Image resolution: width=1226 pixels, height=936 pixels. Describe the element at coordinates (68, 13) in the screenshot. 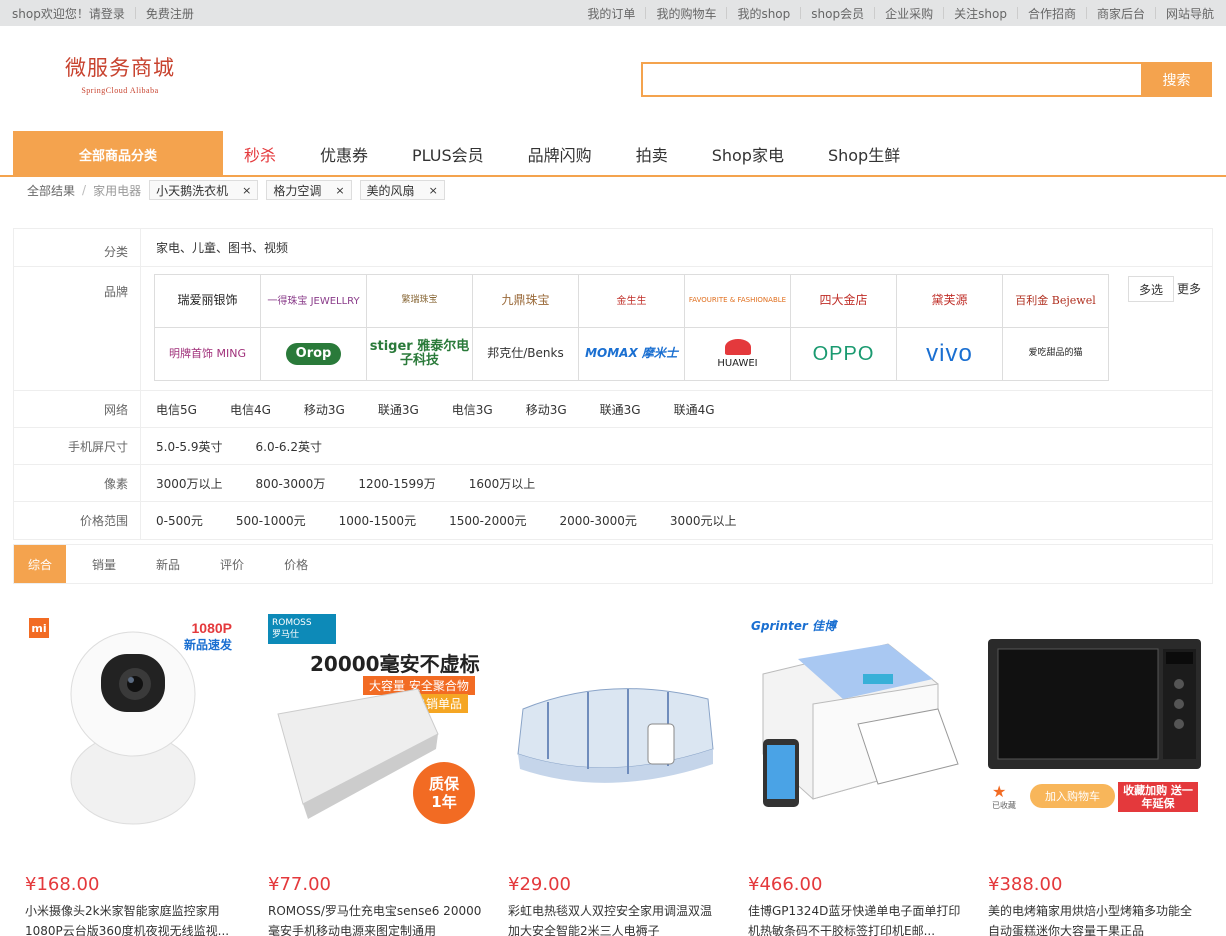

I see `login-link: shop欢迎您！请登录` at that location.